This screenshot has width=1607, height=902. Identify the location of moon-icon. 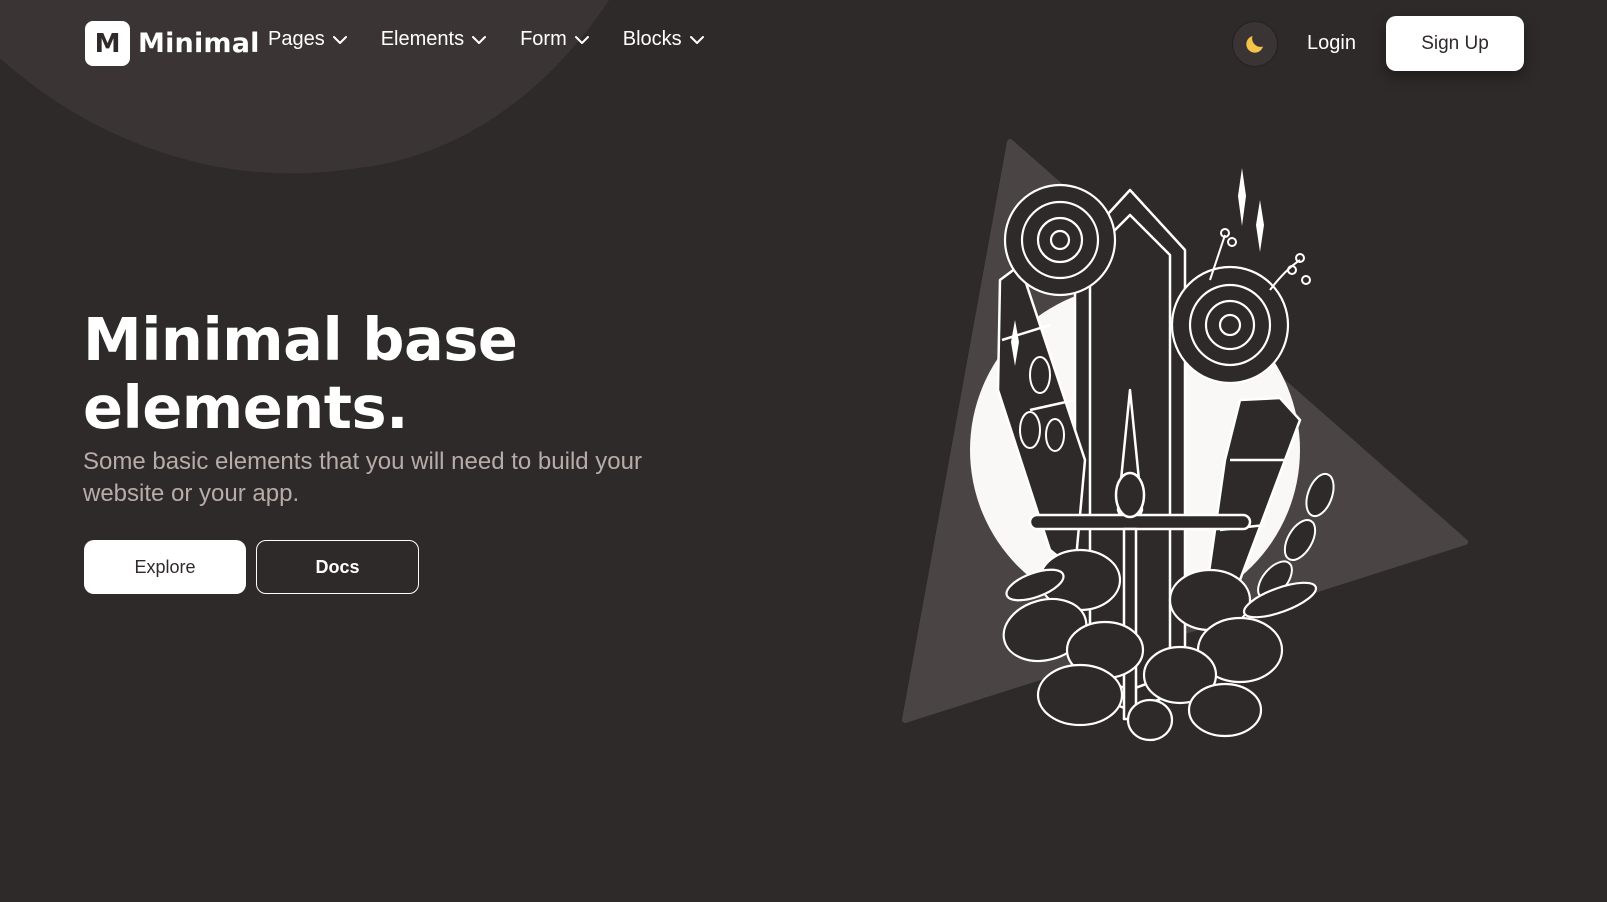
(1254, 44).